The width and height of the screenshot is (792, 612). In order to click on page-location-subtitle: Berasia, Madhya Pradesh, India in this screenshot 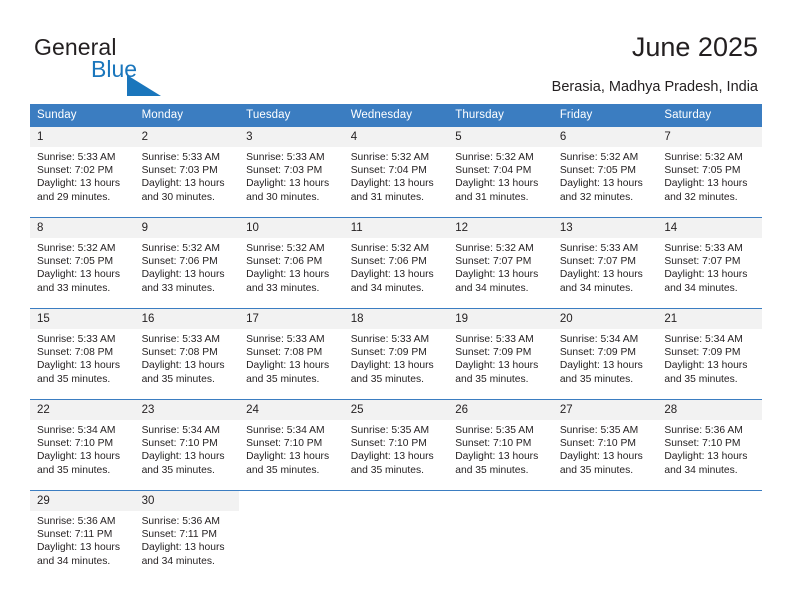, I will do `click(654, 87)`.